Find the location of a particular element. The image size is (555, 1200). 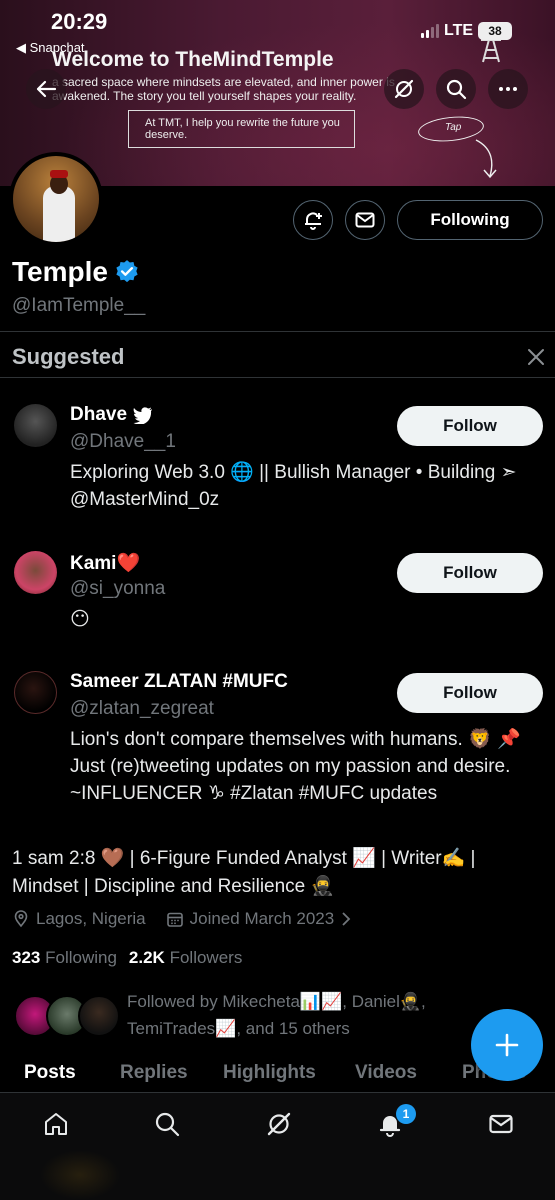

user-name-row: Kami❤️ is located at coordinates (105, 563).